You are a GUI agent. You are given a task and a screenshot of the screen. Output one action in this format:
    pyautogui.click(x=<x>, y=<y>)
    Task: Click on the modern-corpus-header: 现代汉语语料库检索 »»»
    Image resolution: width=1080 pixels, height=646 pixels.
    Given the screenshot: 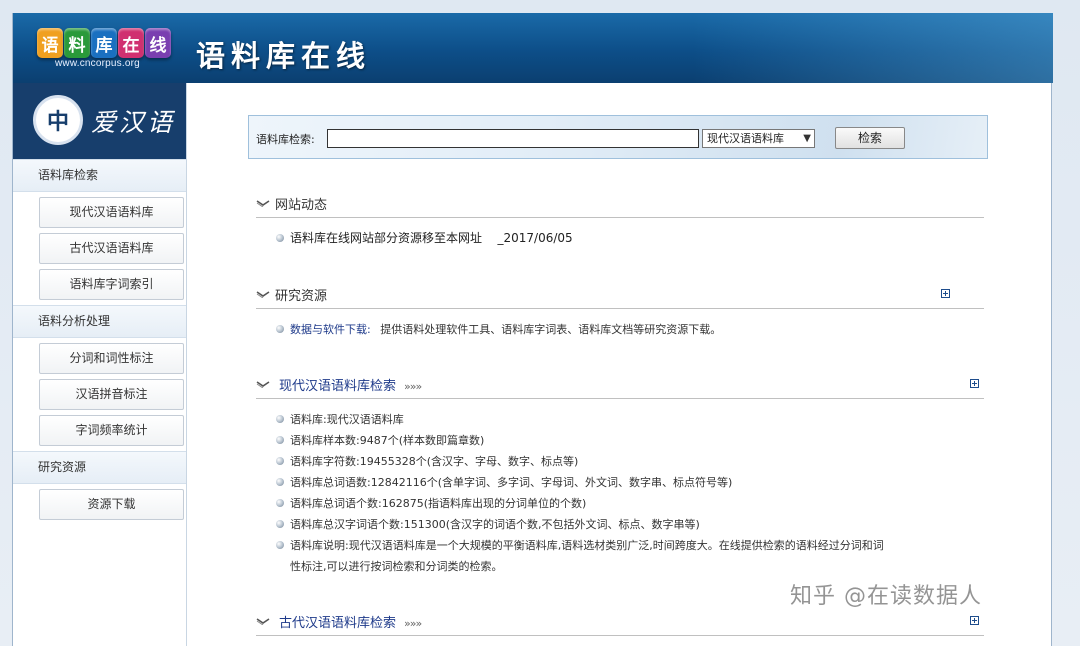 What is the action you would take?
    pyautogui.click(x=620, y=384)
    